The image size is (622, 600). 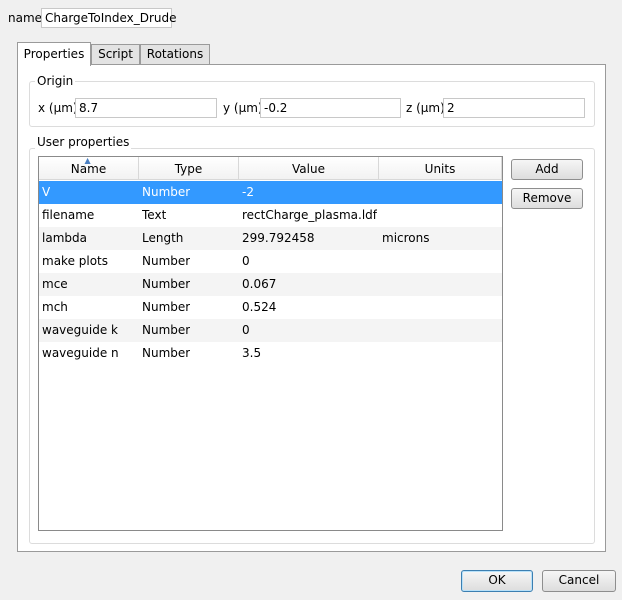 I want to click on y-label: y (µm), so click(x=243, y=108).